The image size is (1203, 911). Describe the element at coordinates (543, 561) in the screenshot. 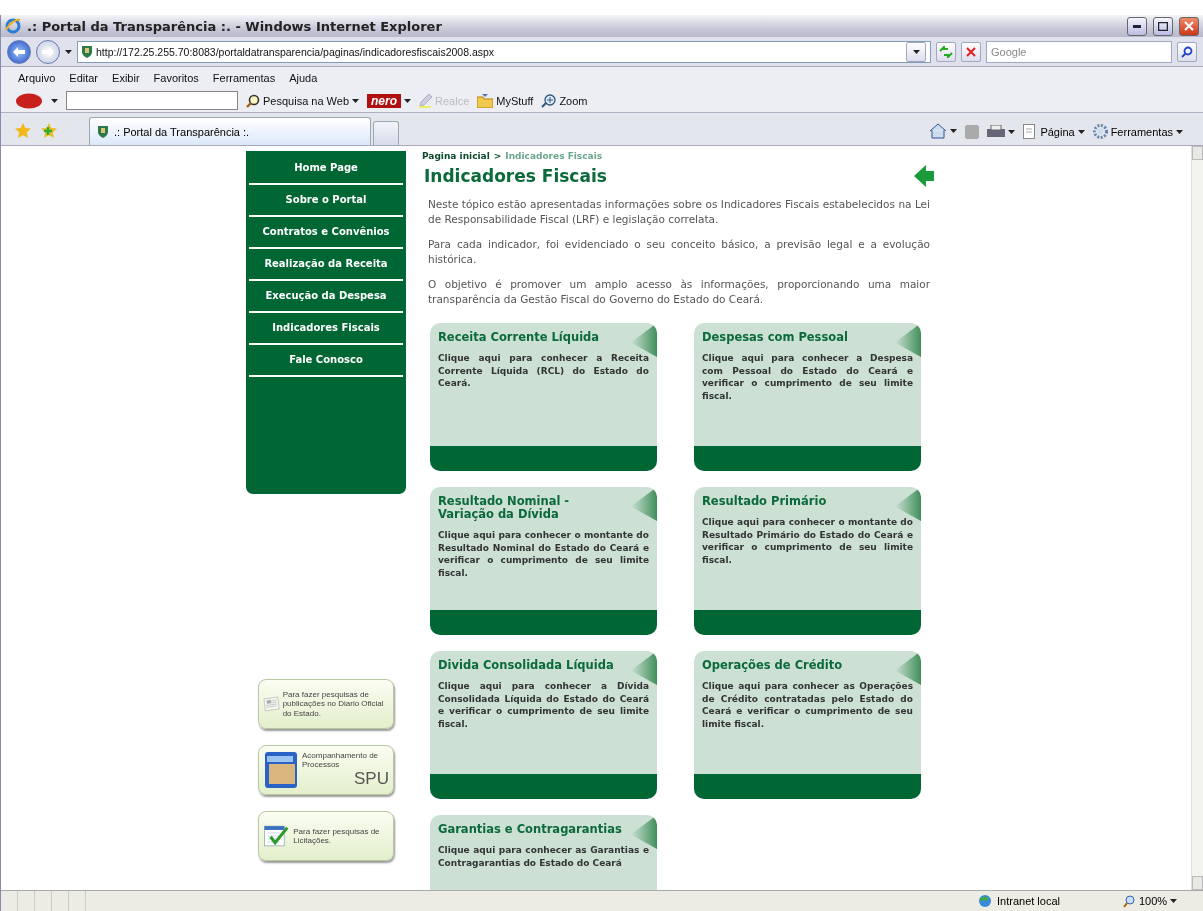

I see `indicator-card: Resultado Nominal - Variação da Dívida Clique aqui para conhecer o montante do Resultado Nominal do Estado do Ceará e verificar o cumprimento de seu limite fiscal.` at that location.